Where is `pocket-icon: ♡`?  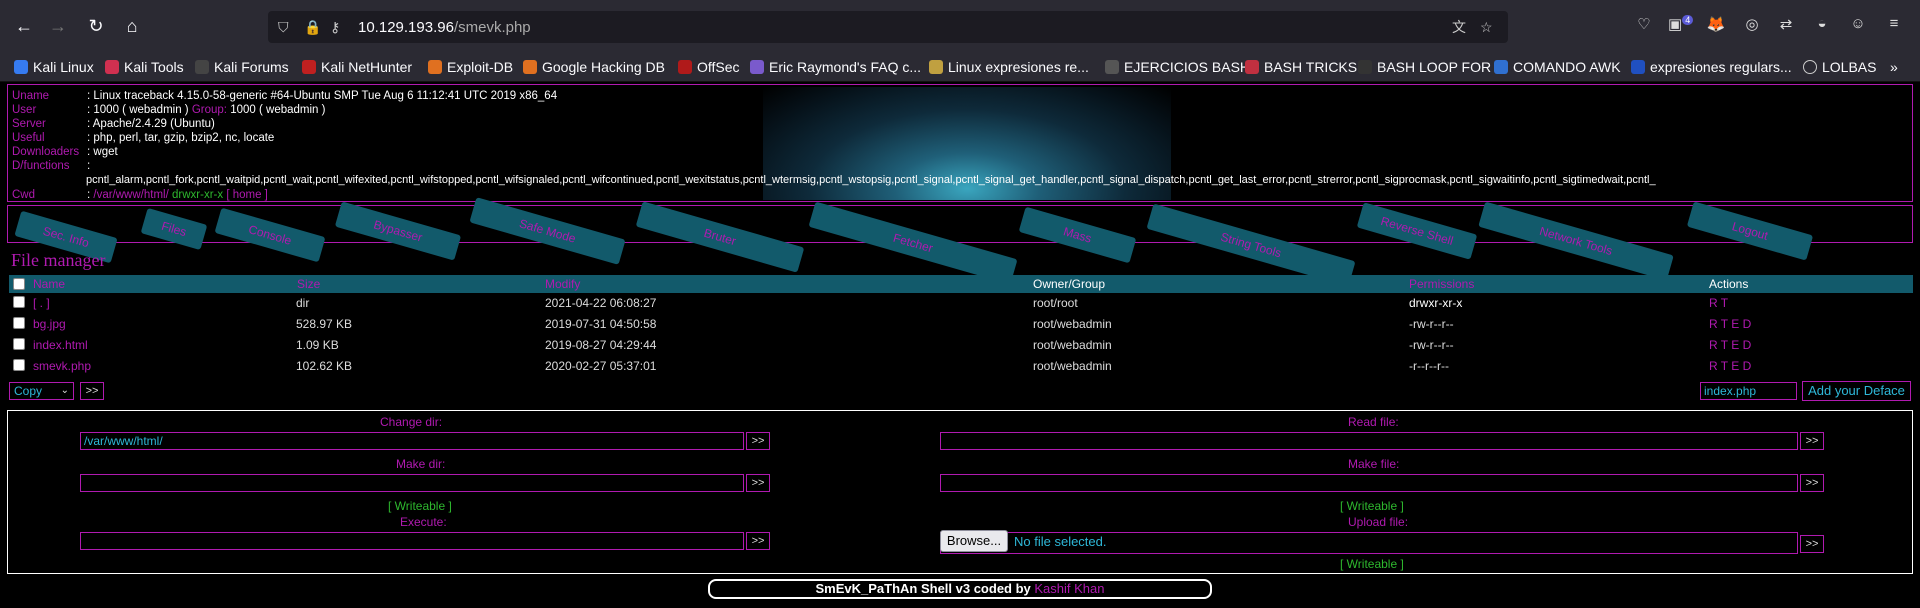
pocket-icon: ♡ is located at coordinates (1644, 26).